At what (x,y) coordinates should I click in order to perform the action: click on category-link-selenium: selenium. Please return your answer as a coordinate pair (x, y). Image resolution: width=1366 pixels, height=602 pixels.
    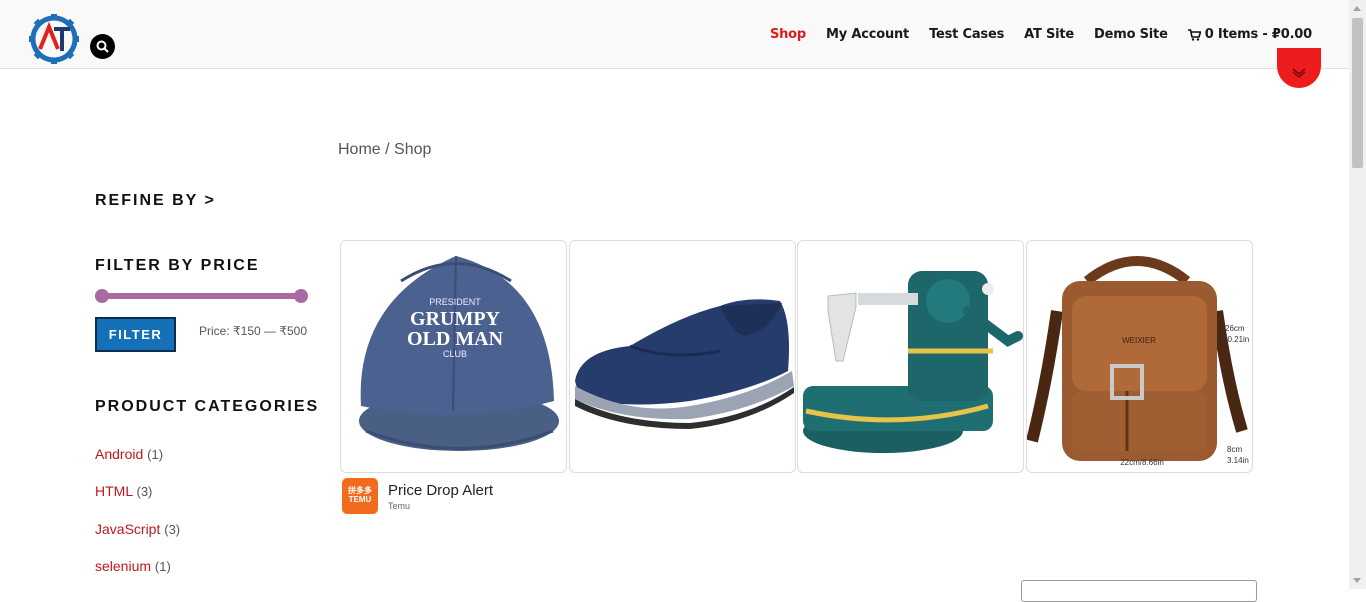
    Looking at the image, I should click on (123, 566).